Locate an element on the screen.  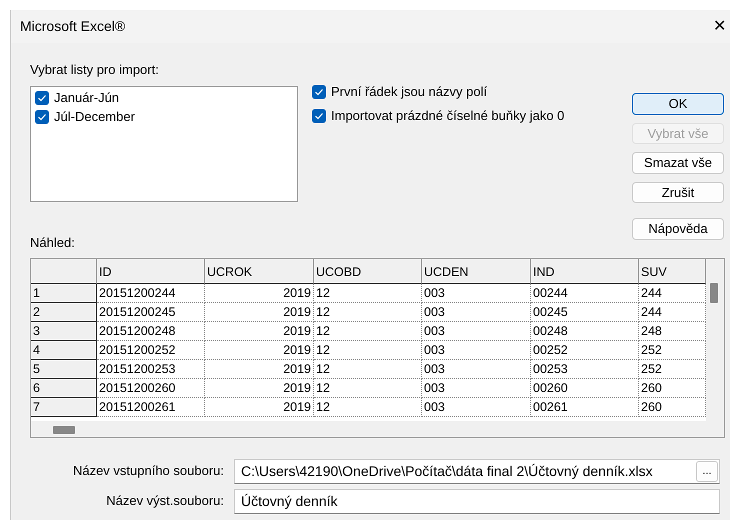
preview-label: Náhled: is located at coordinates (53, 243).